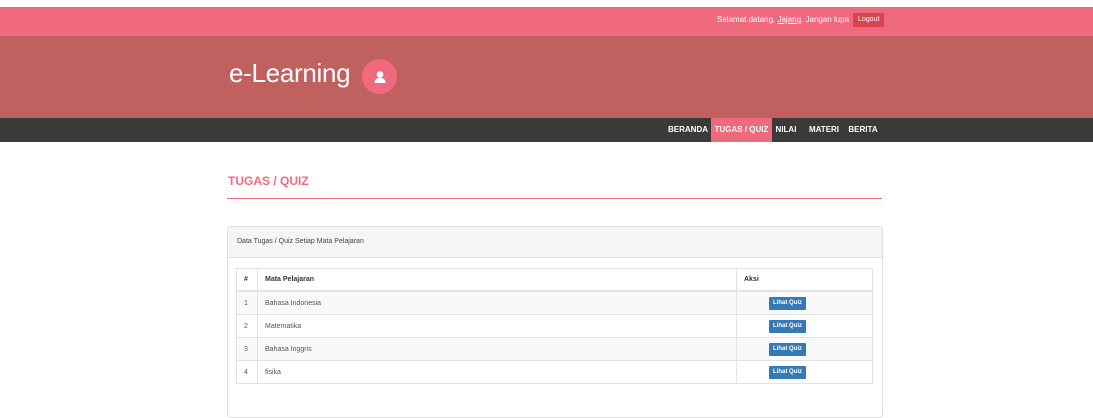 The image size is (1093, 418). Describe the element at coordinates (741, 130) in the screenshot. I see `nav-item-tugas-quiz: TUGAS / QUIZ` at that location.